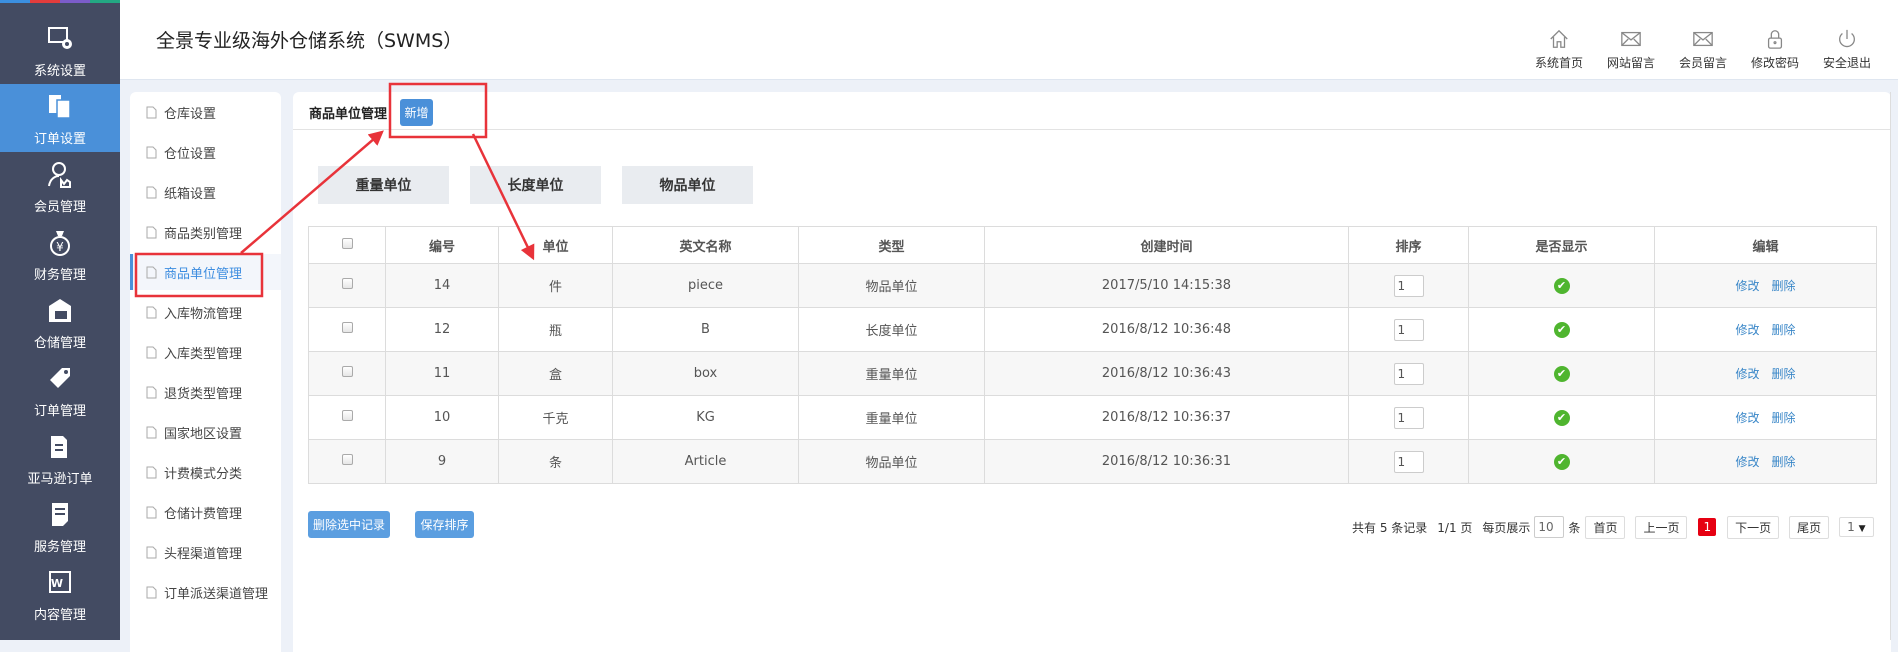 The image size is (1898, 652). What do you see at coordinates (59, 175) in the screenshot?
I see `user-icon` at bounding box center [59, 175].